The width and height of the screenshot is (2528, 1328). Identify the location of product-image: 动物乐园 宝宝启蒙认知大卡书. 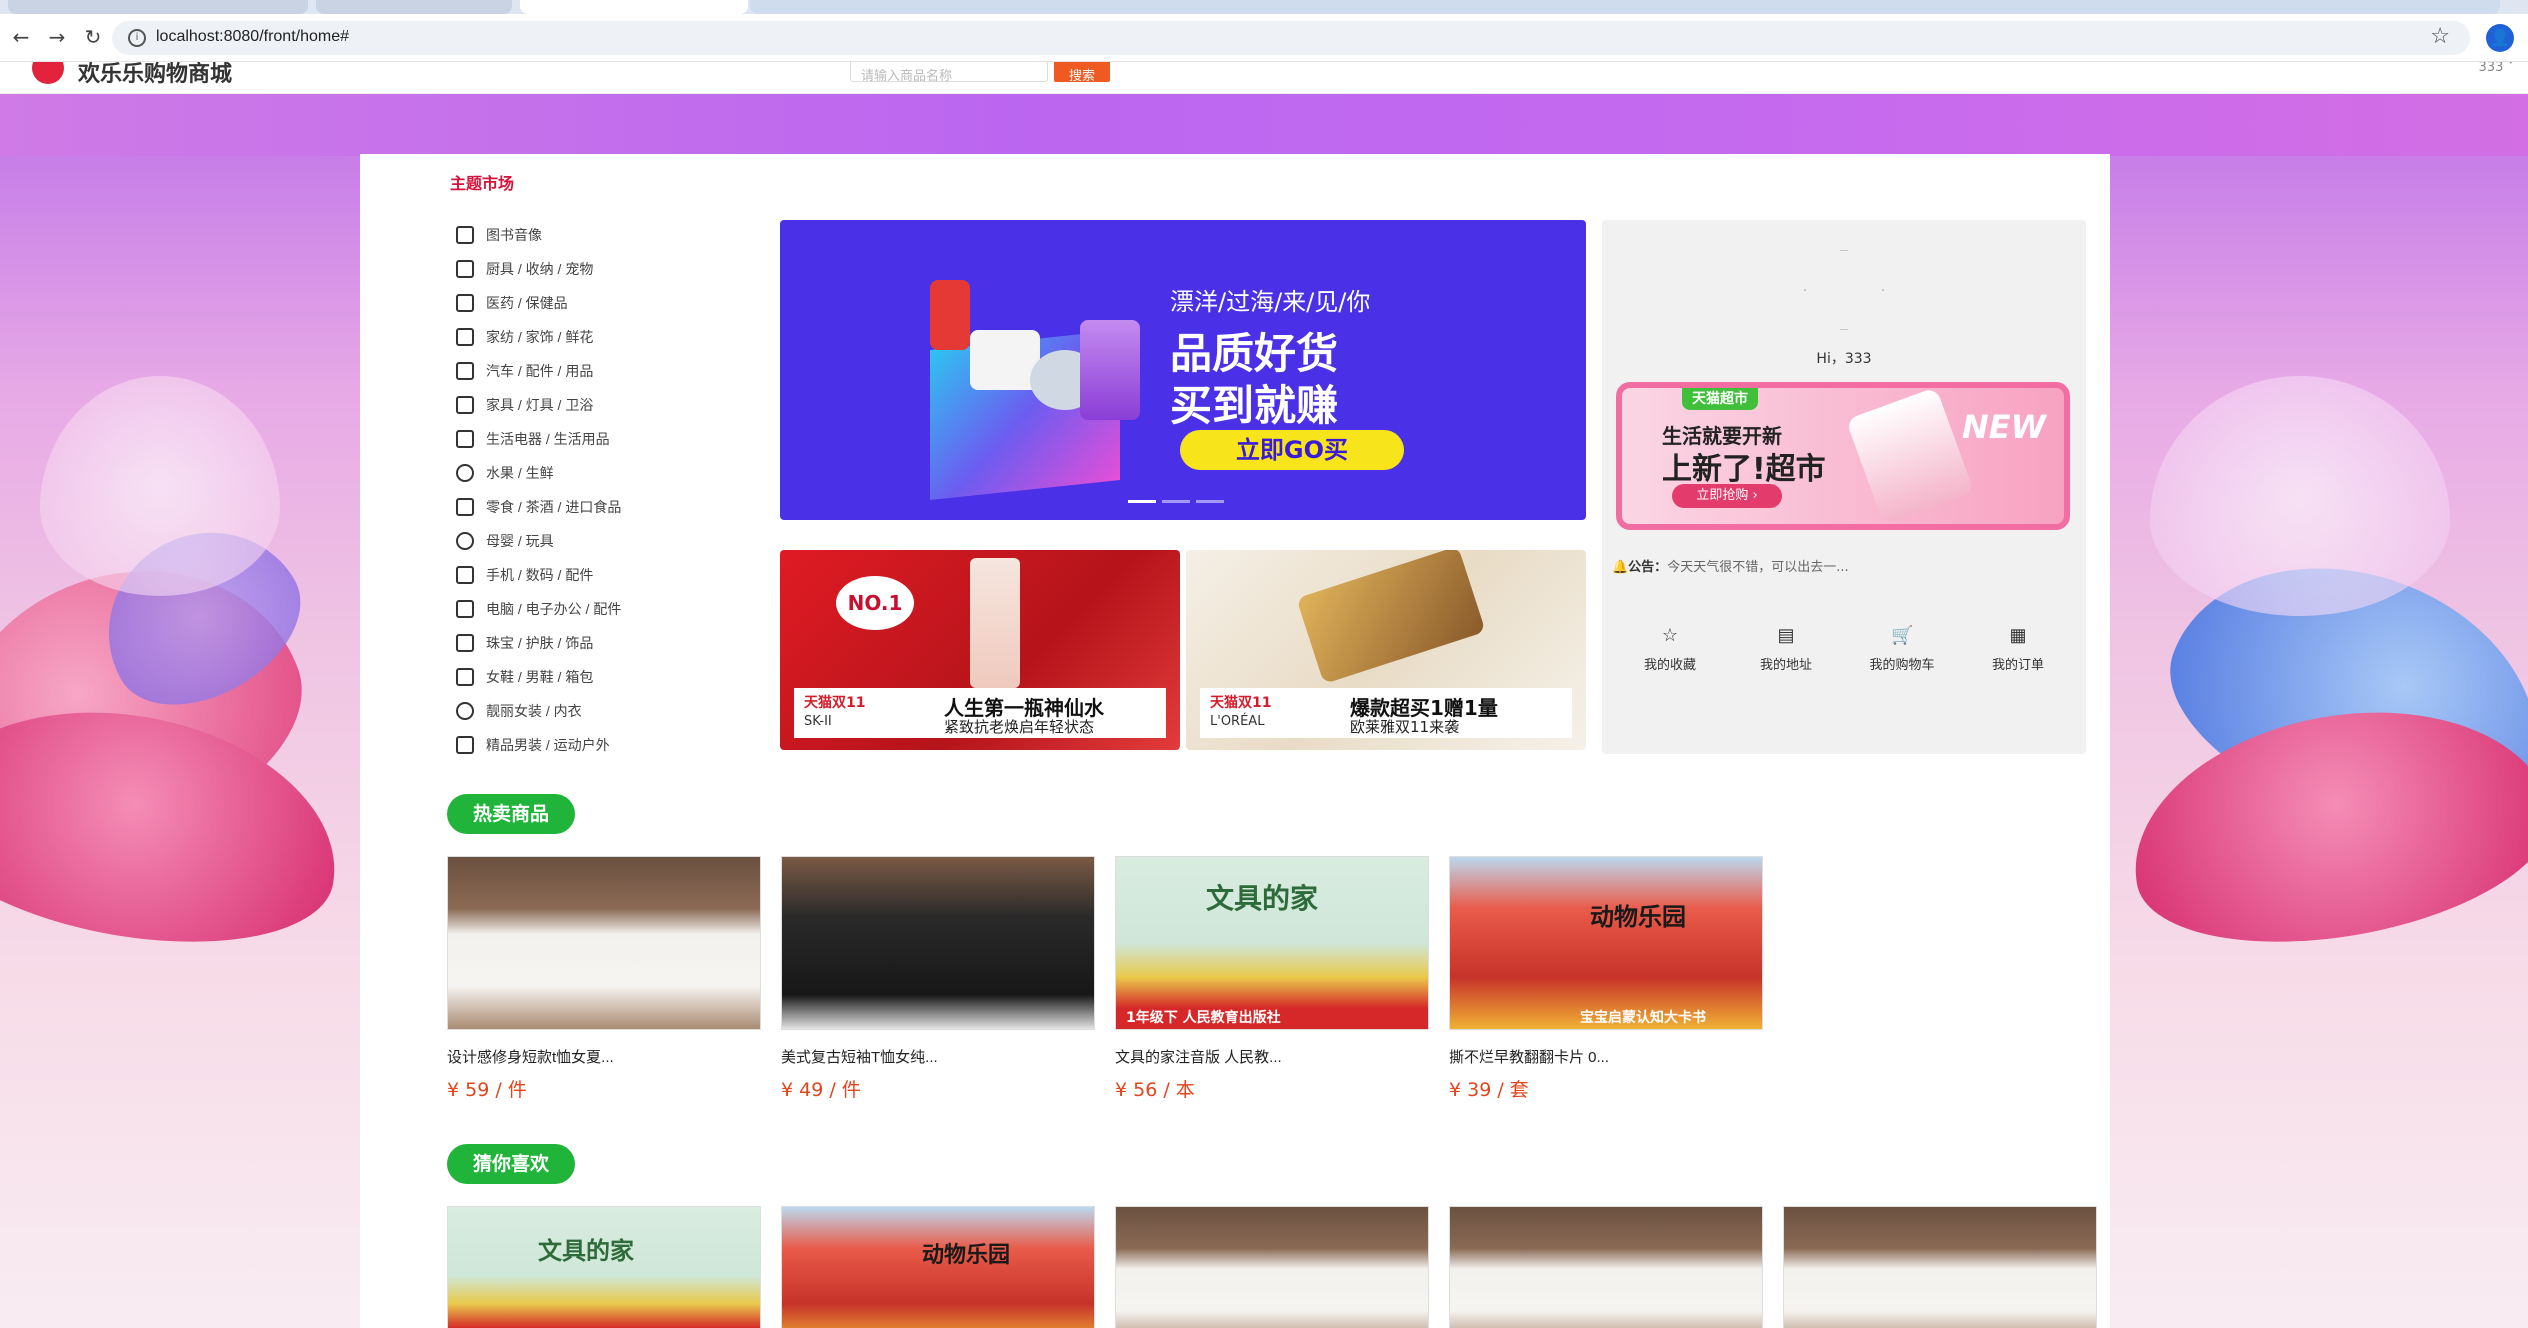
(1606, 943).